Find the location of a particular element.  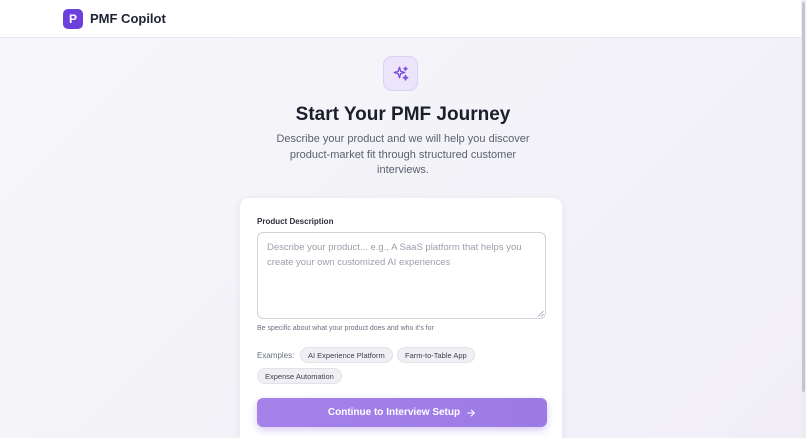

example-chip: Farm-to-Table App is located at coordinates (436, 355).